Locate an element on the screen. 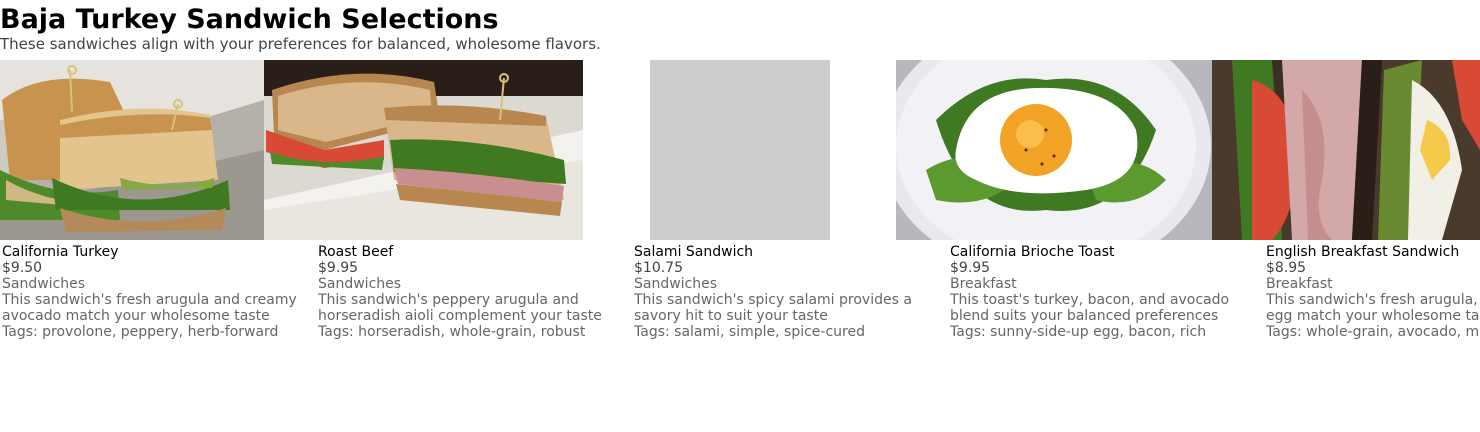 The image size is (1480, 432). product-name: California Turkey is located at coordinates (60, 252).